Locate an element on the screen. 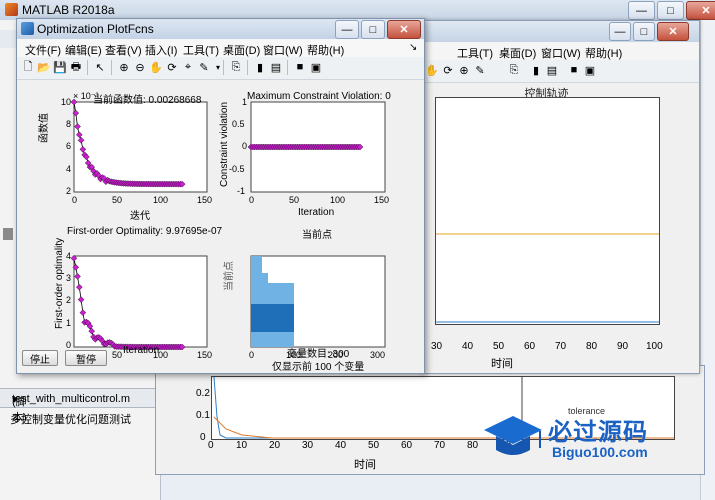  pause-button: 暂停 is located at coordinates (86, 358).